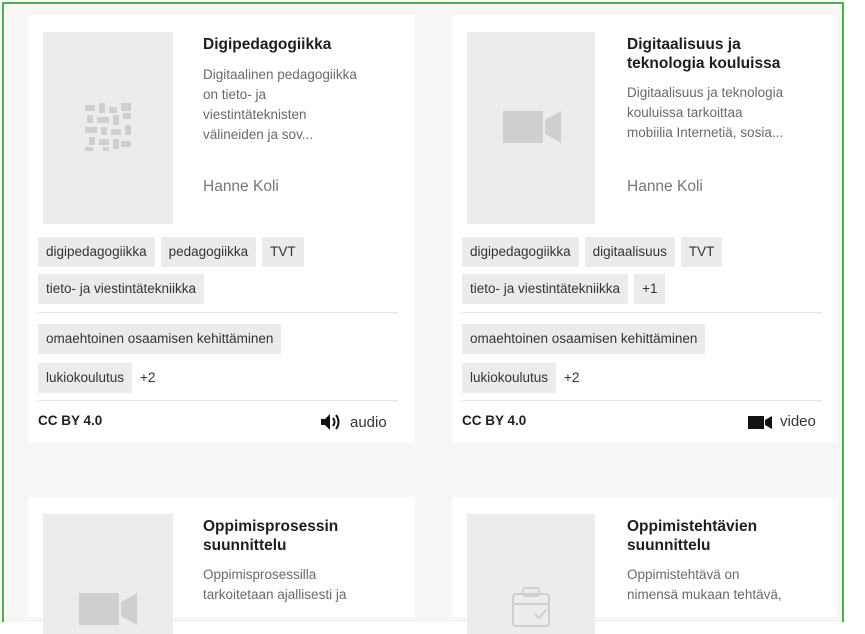 The height and width of the screenshot is (634, 865). What do you see at coordinates (303, 536) in the screenshot?
I see `card-title: Oppimisprosessin suunnittelu` at bounding box center [303, 536].